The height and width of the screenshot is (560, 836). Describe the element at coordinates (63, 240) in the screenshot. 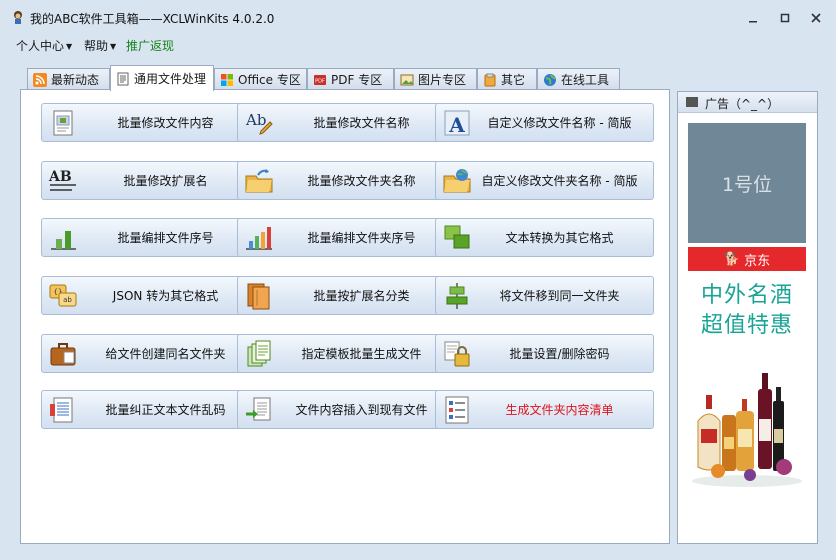

I see `bar-green-icon` at that location.